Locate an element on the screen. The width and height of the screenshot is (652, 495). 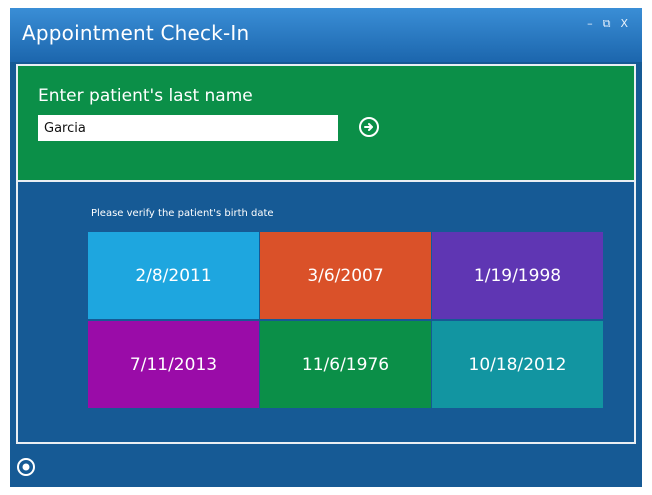
restore-button: ⧉ is located at coordinates (607, 24).